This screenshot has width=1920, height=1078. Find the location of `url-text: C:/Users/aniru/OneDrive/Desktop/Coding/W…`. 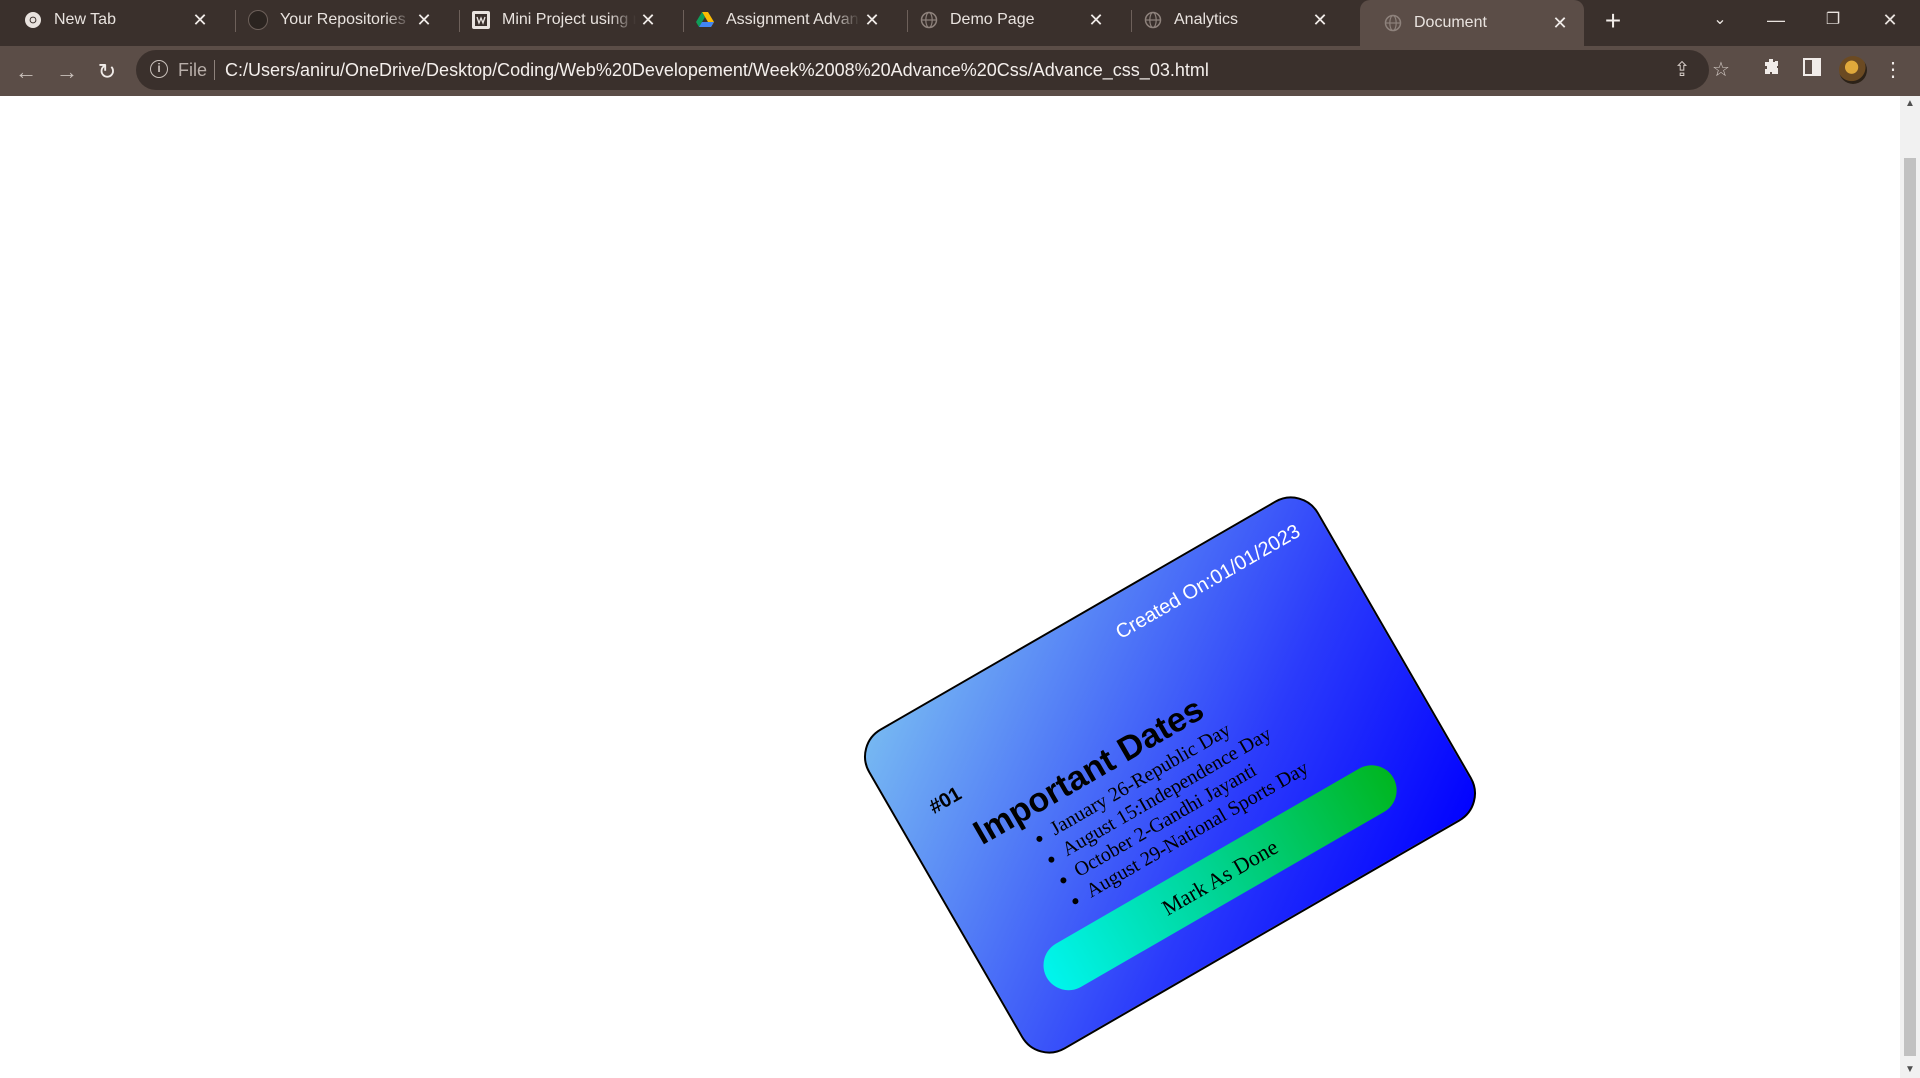

url-text: C:/Users/aniru/OneDrive/Desktop/Coding/W… is located at coordinates (717, 70).